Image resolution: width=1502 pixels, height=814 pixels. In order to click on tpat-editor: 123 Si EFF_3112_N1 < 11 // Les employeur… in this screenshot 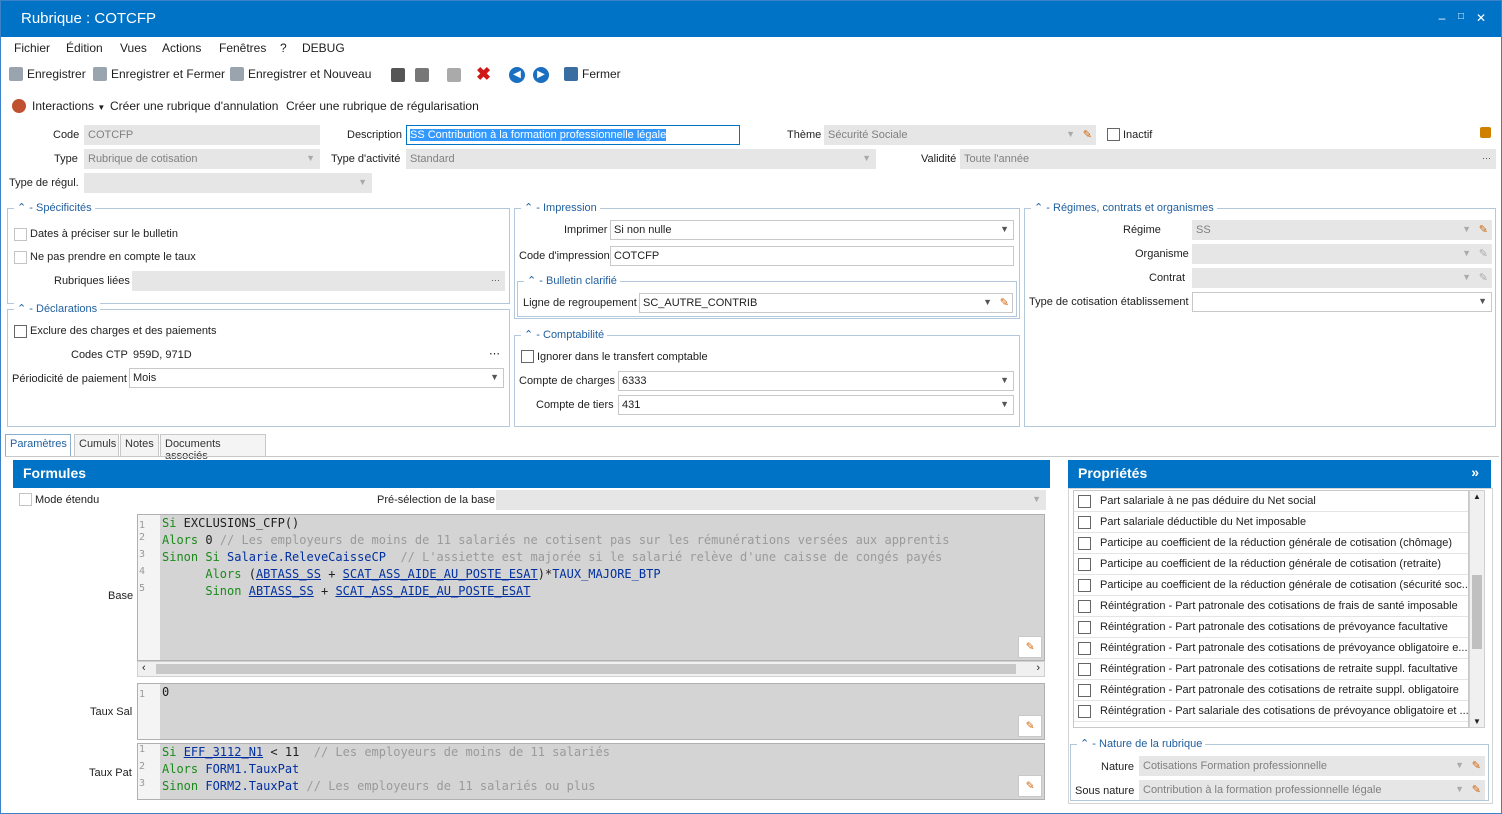, I will do `click(591, 771)`.